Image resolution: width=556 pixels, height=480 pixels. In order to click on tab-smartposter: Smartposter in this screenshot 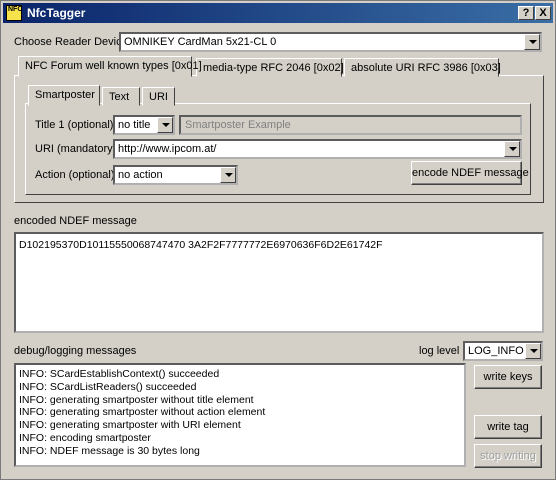, I will do `click(64, 95)`.